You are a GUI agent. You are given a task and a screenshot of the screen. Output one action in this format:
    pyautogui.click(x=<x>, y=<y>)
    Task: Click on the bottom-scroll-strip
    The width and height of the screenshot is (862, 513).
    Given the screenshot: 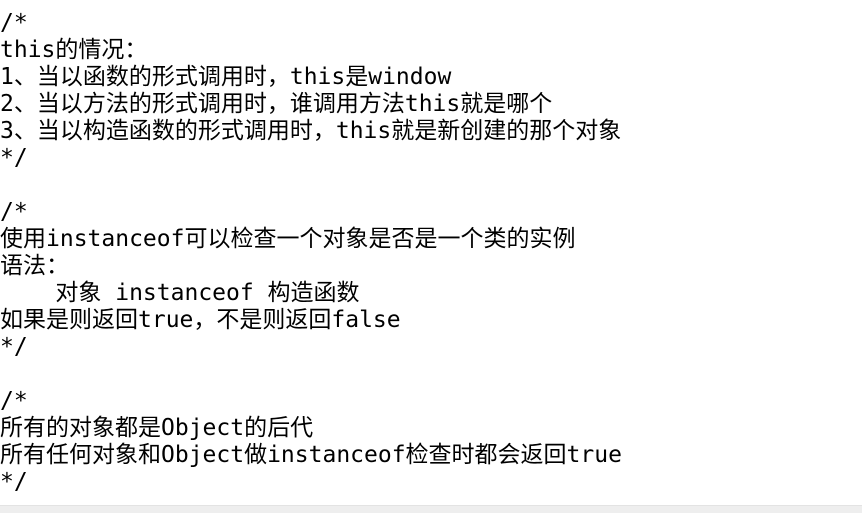 What is the action you would take?
    pyautogui.click(x=431, y=509)
    